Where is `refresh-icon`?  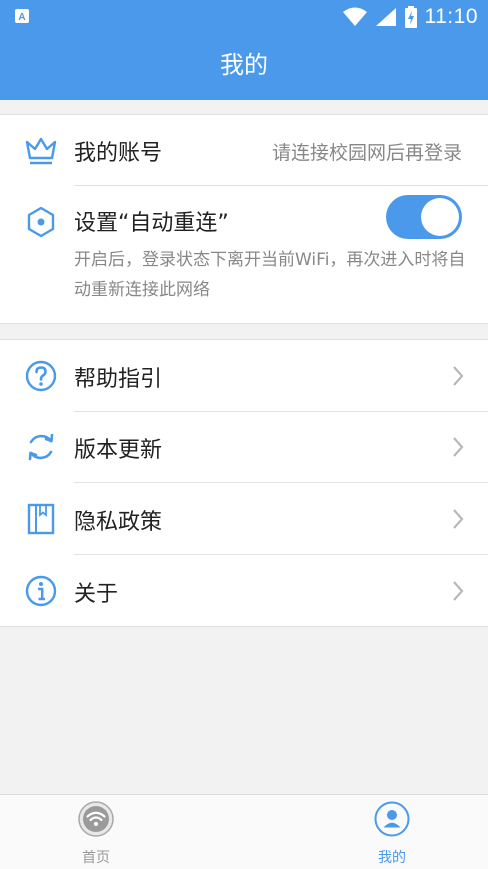
refresh-icon is located at coordinates (41, 447).